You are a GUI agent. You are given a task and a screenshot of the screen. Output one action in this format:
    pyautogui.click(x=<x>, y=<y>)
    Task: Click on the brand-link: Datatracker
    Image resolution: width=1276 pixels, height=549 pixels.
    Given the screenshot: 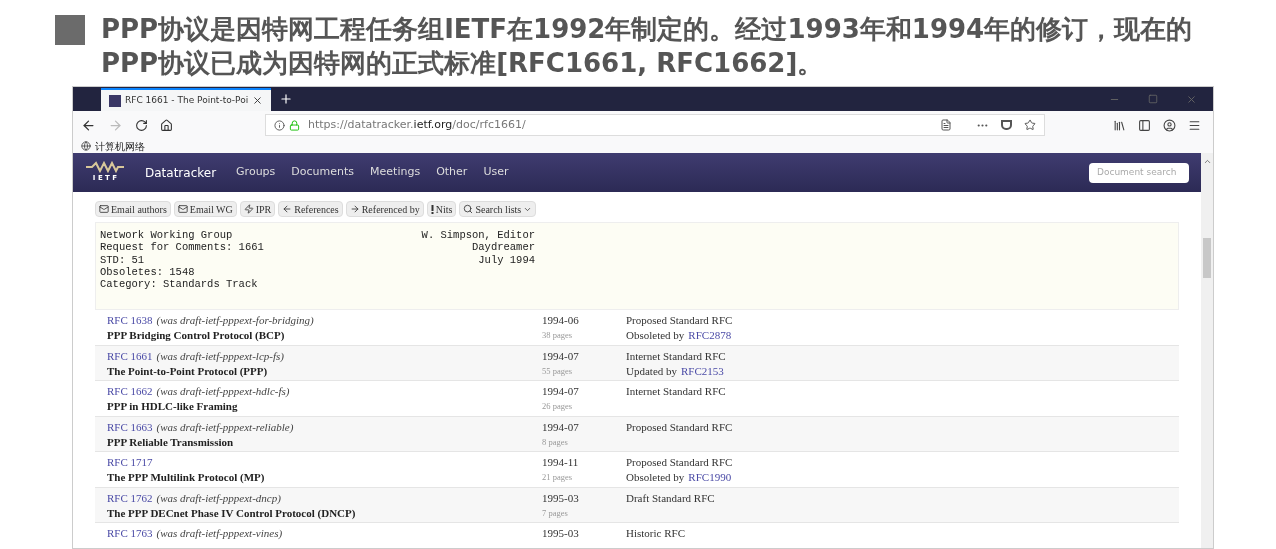 What is the action you would take?
    pyautogui.click(x=181, y=172)
    